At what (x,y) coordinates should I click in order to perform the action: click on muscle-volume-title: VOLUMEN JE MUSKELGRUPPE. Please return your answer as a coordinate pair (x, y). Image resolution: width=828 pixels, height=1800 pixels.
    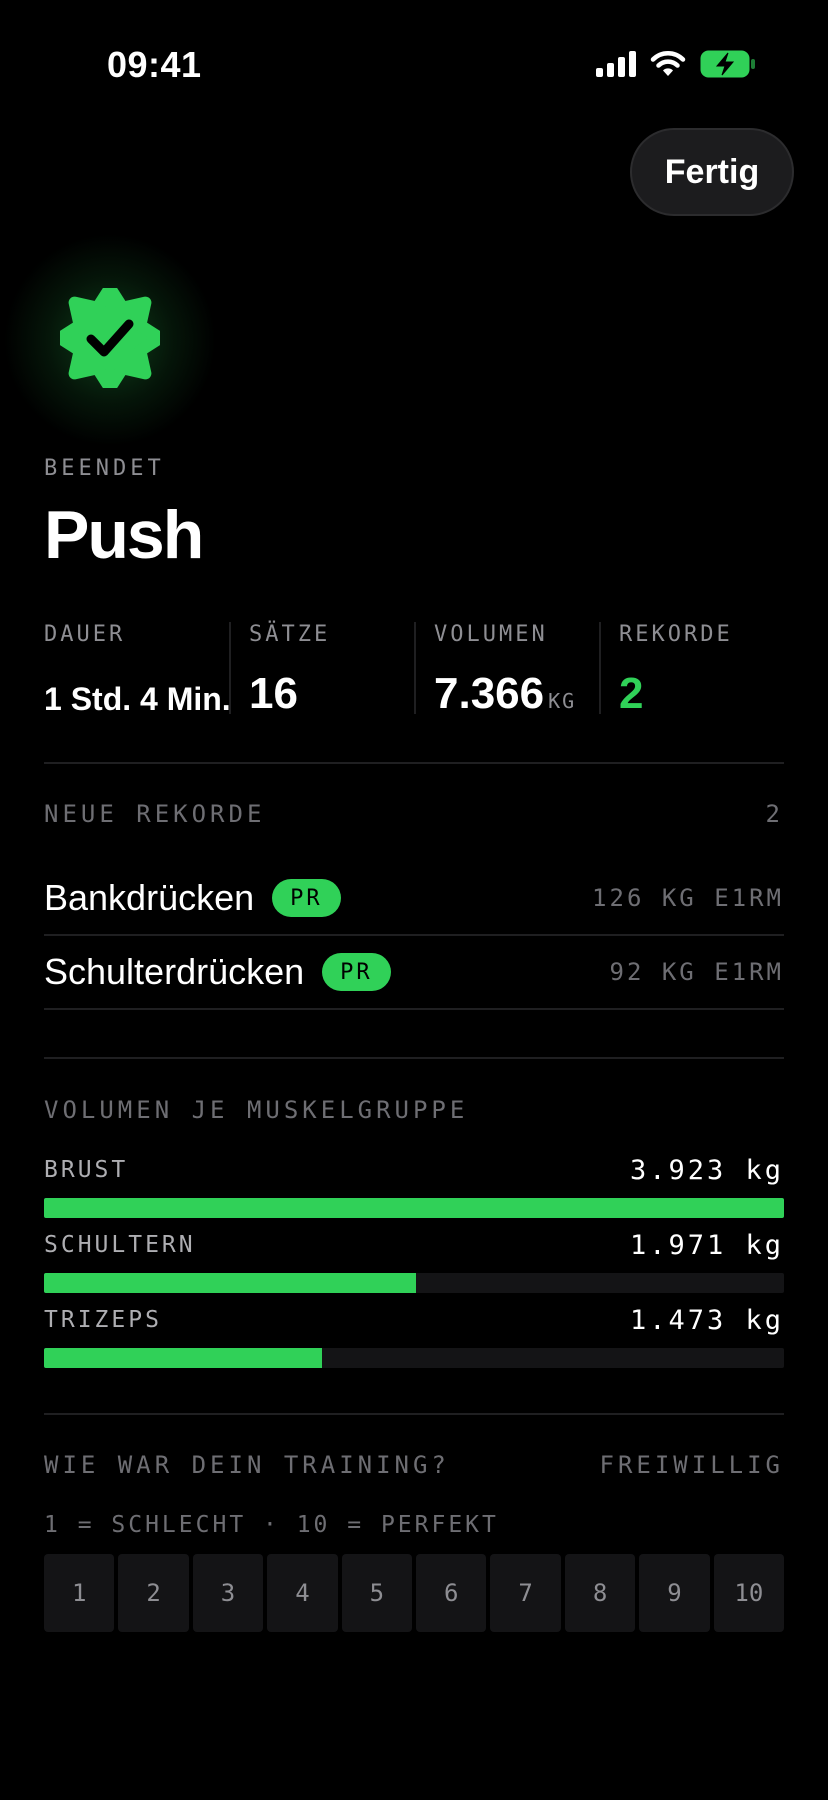
    Looking at the image, I should click on (256, 1110).